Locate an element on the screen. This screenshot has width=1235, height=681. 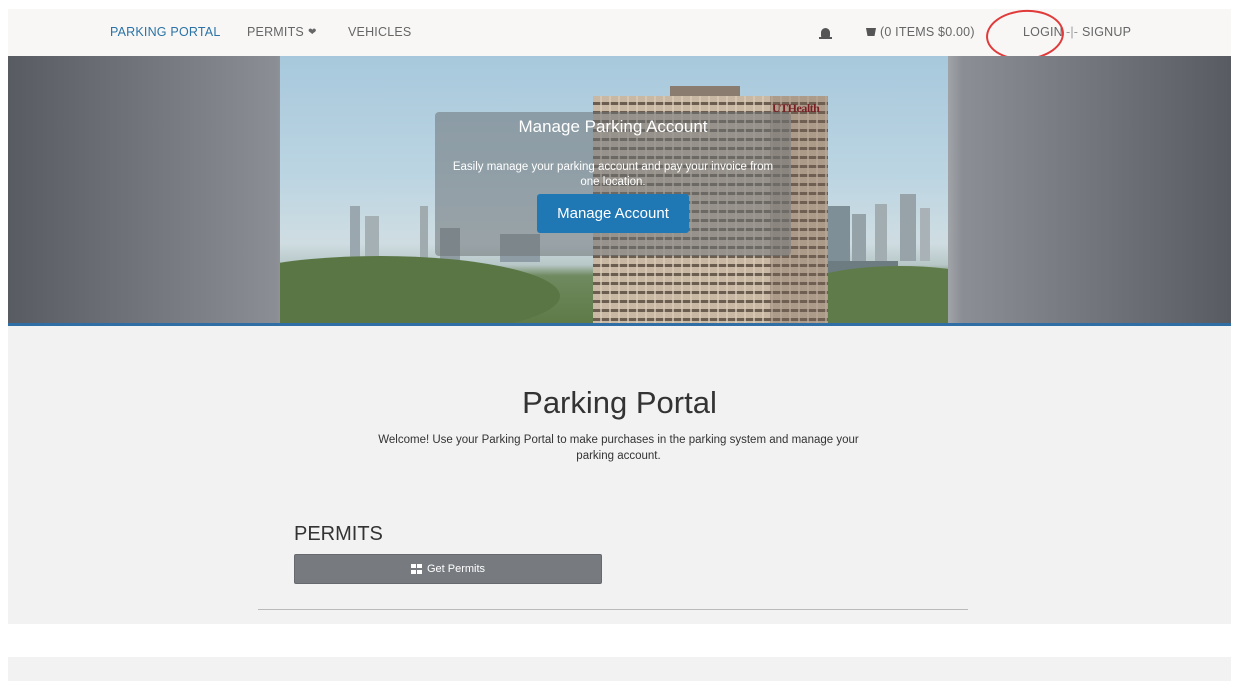
cart-link: (0 ITEMS $0.00) is located at coordinates (920, 32).